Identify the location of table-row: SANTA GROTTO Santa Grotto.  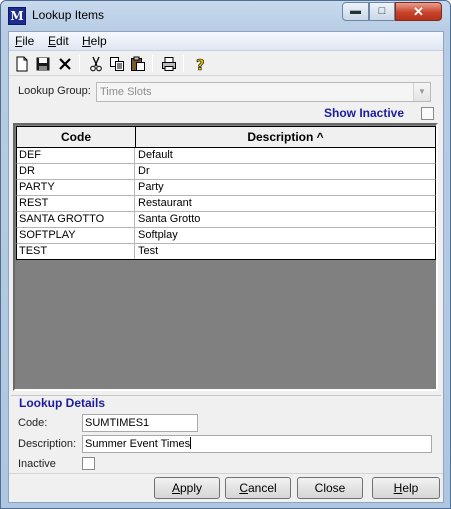
(226, 220).